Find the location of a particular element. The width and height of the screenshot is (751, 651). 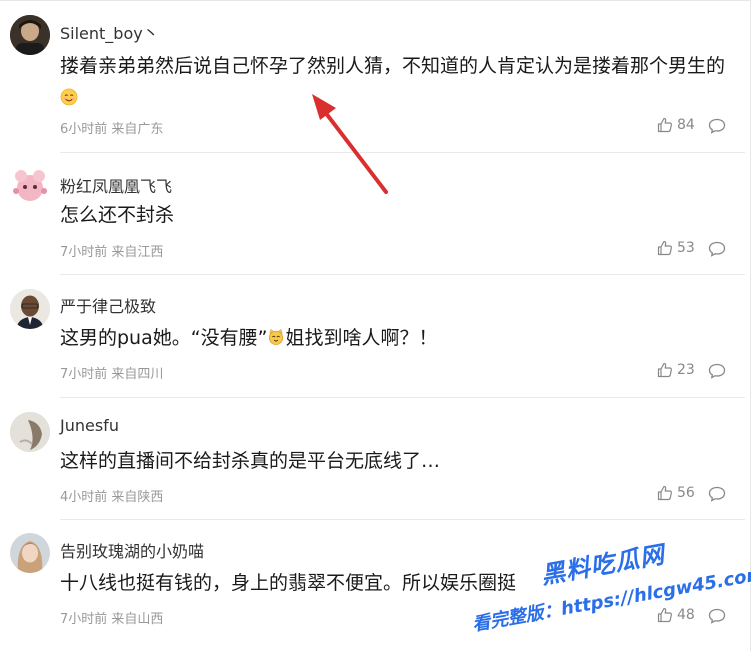

like-count: 48 is located at coordinates (686, 615).